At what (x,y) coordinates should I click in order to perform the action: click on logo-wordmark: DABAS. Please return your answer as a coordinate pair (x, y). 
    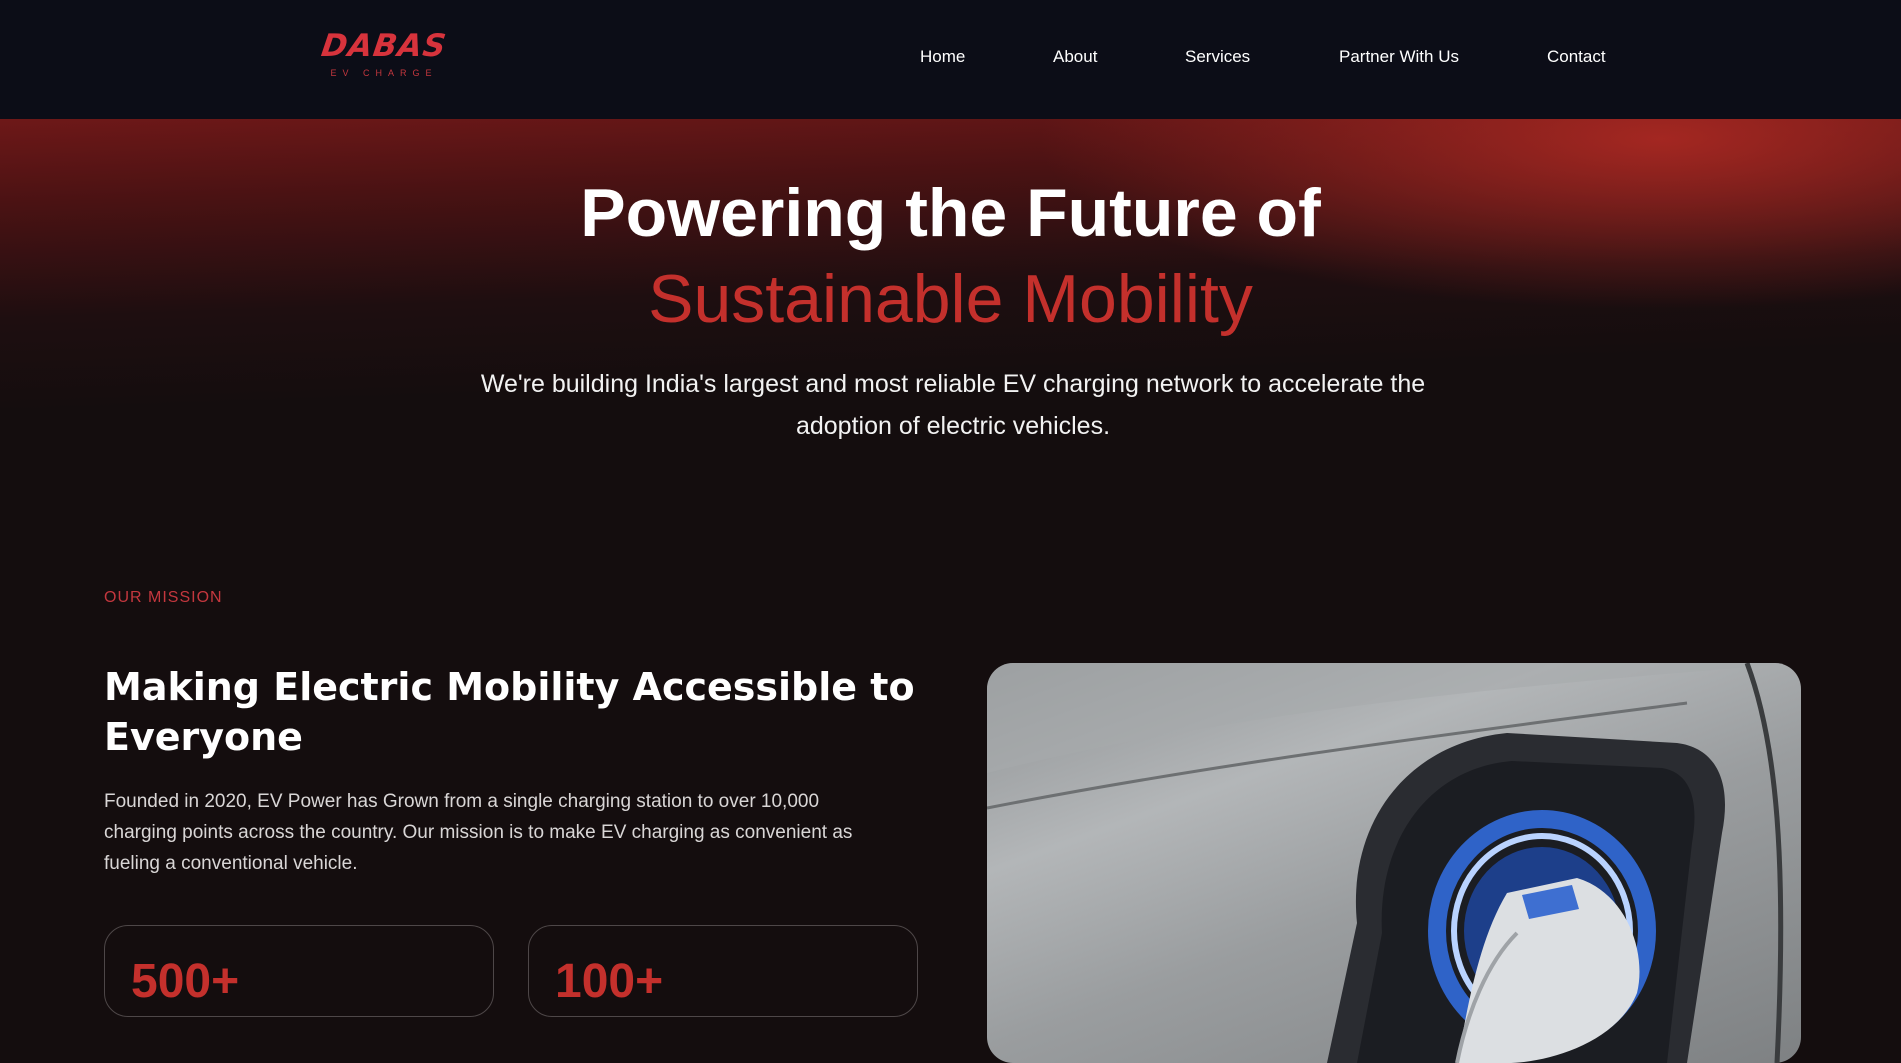
    Looking at the image, I should click on (384, 46).